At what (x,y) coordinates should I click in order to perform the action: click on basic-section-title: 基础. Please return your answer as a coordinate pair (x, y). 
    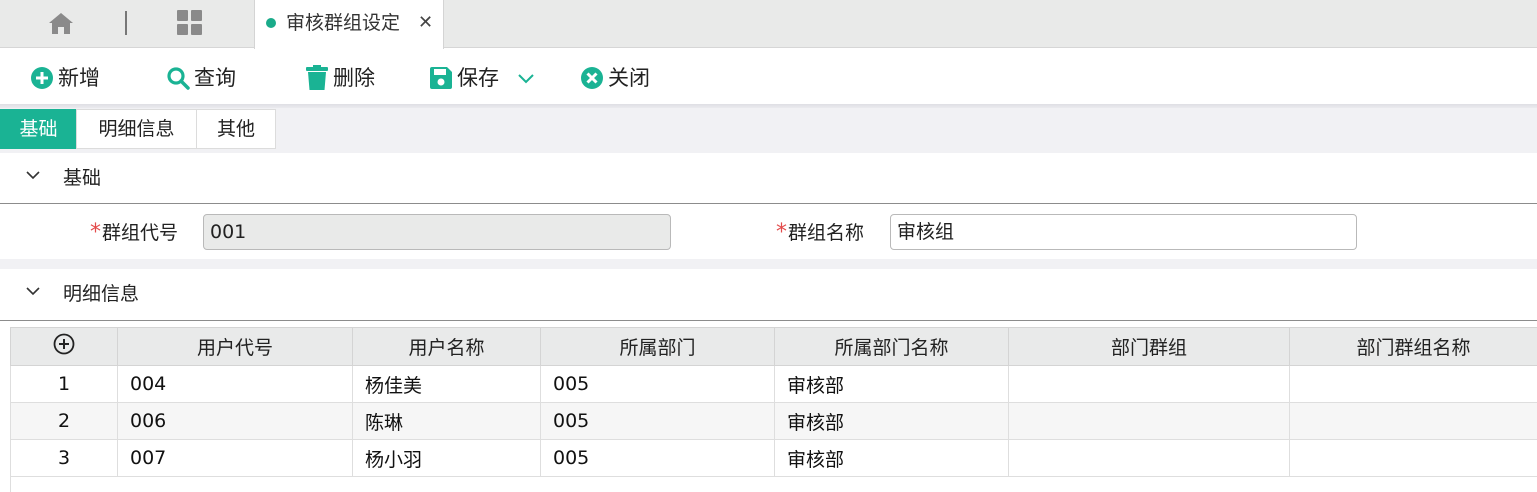
    Looking at the image, I should click on (82, 178).